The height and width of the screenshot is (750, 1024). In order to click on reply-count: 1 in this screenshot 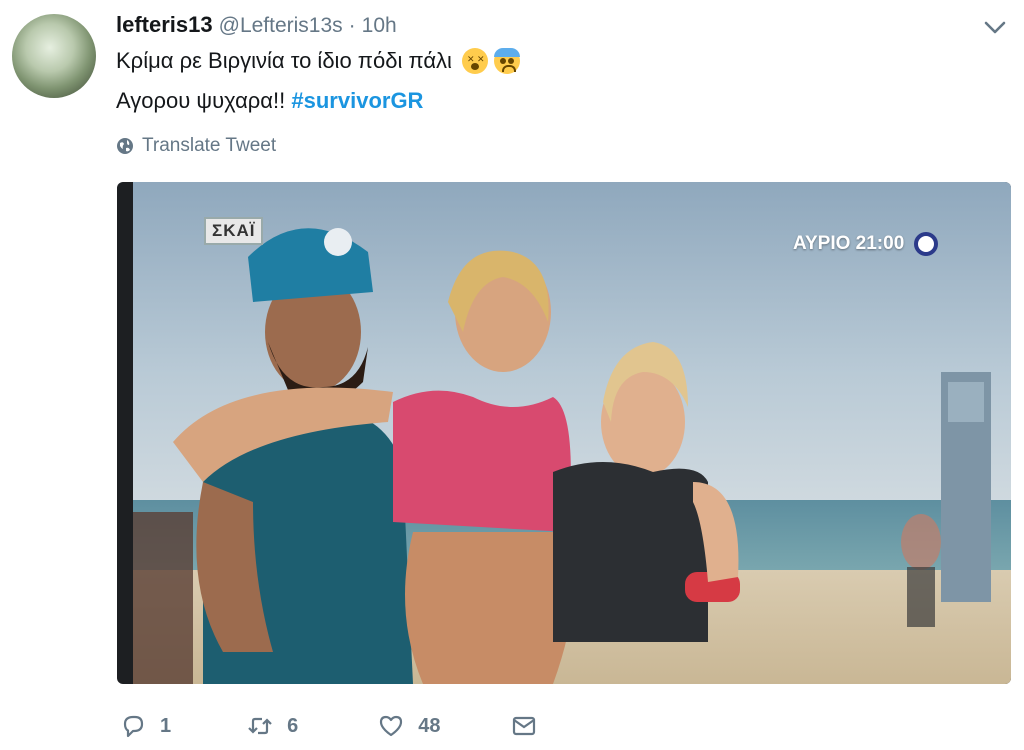, I will do `click(166, 725)`.